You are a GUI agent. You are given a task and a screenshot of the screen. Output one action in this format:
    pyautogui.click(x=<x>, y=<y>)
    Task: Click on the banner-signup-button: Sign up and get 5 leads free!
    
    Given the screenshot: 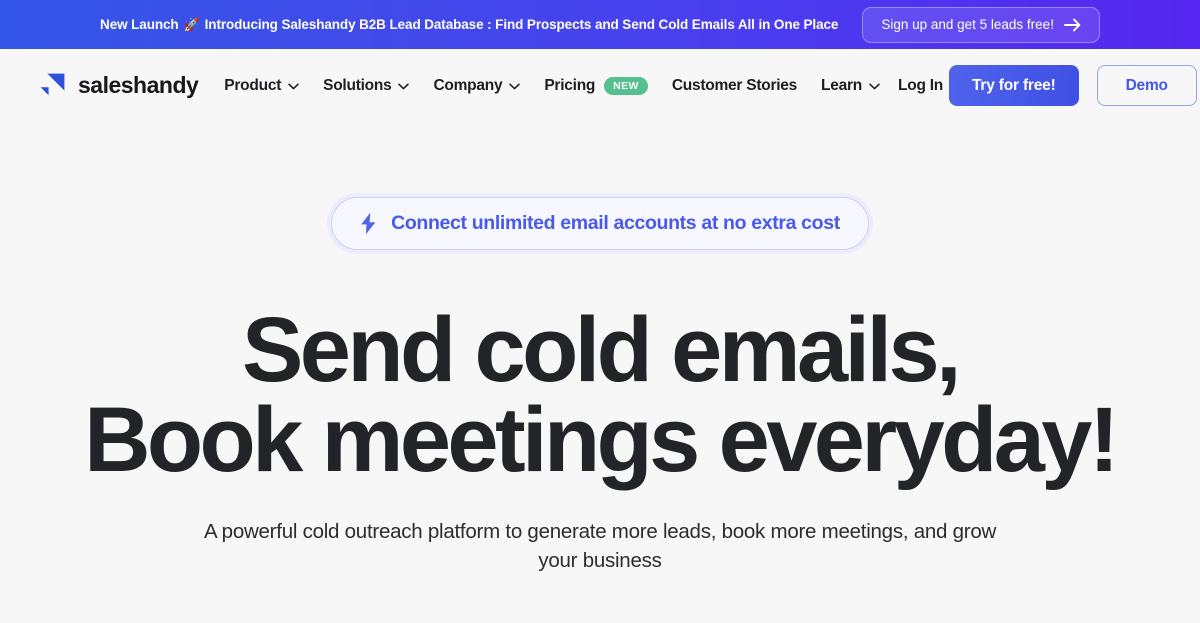 What is the action you would take?
    pyautogui.click(x=981, y=24)
    